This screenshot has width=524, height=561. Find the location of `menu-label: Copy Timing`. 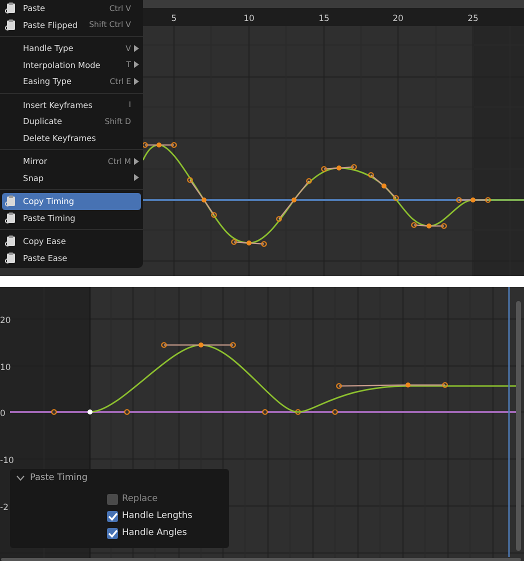

menu-label: Copy Timing is located at coordinates (49, 201).